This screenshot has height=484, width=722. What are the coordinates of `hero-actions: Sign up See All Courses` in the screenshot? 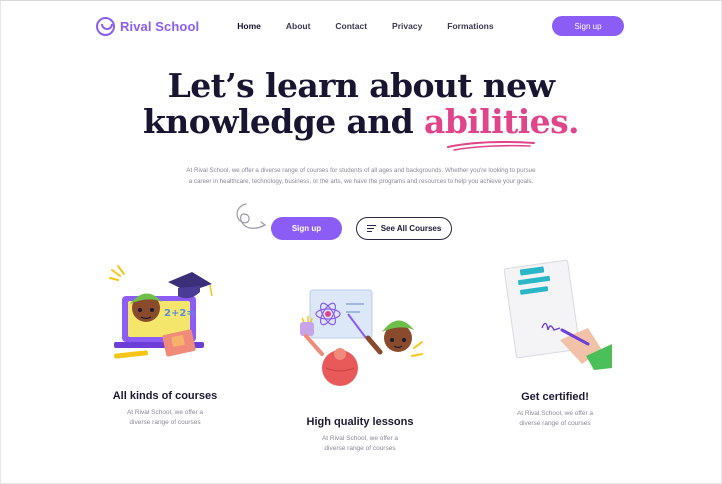 It's located at (361, 228).